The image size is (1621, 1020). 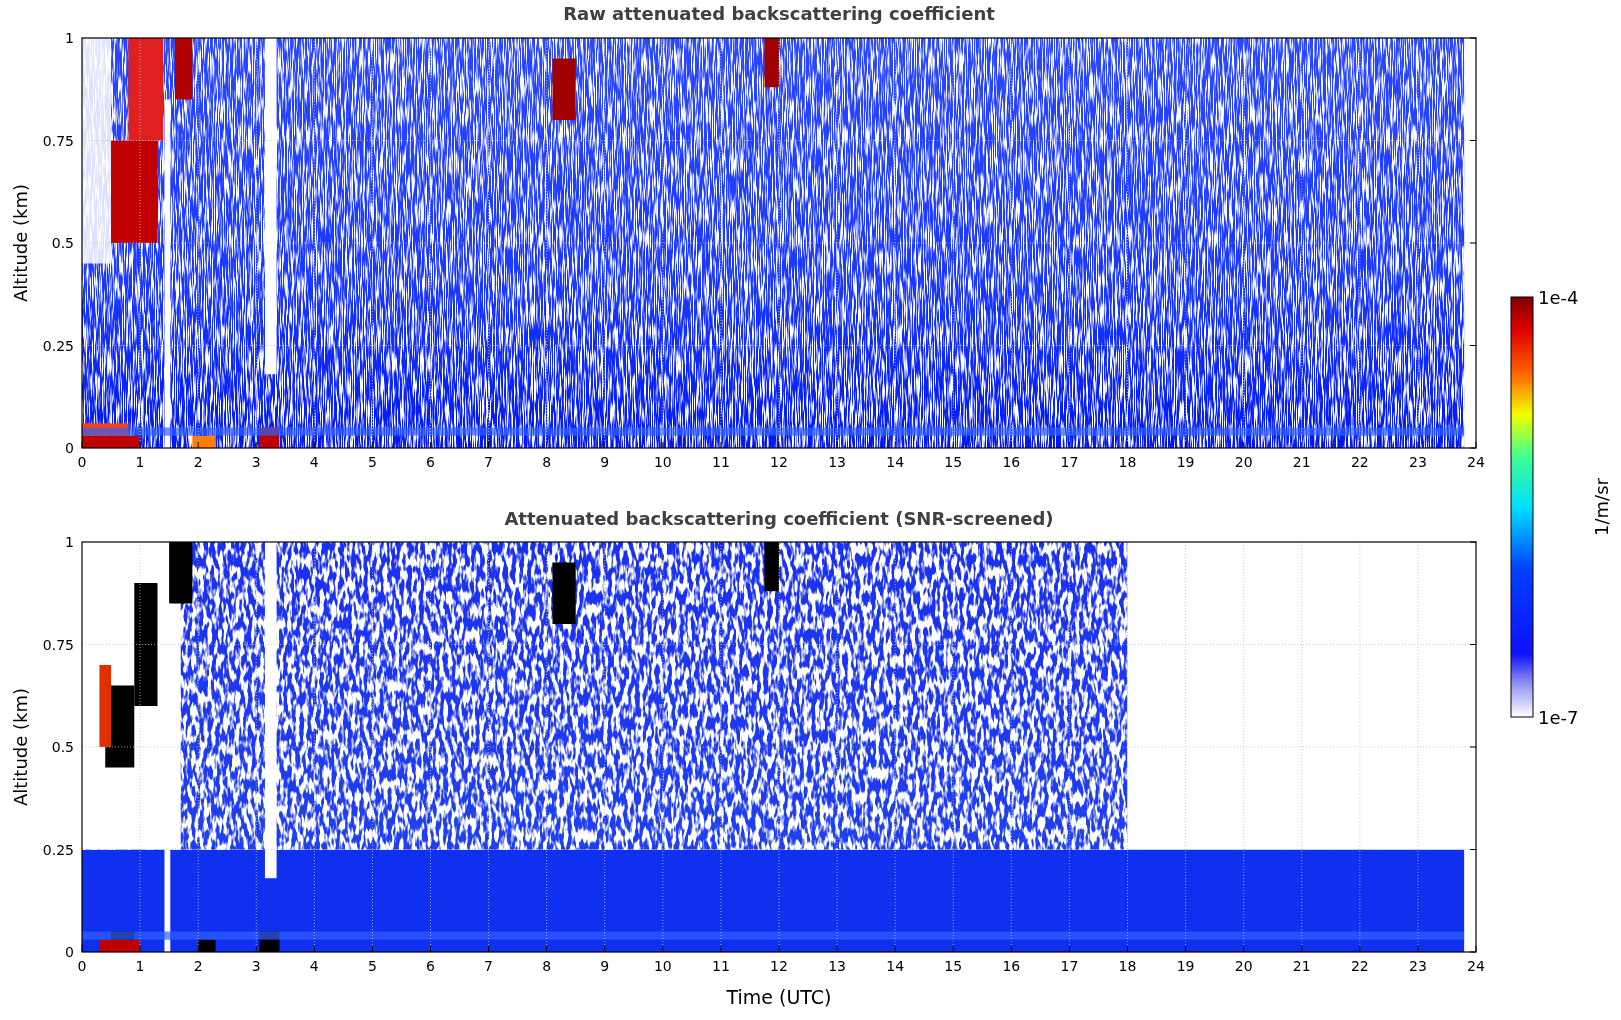 What do you see at coordinates (1558, 297) in the screenshot?
I see `colorbar-max-label: 1e-4` at bounding box center [1558, 297].